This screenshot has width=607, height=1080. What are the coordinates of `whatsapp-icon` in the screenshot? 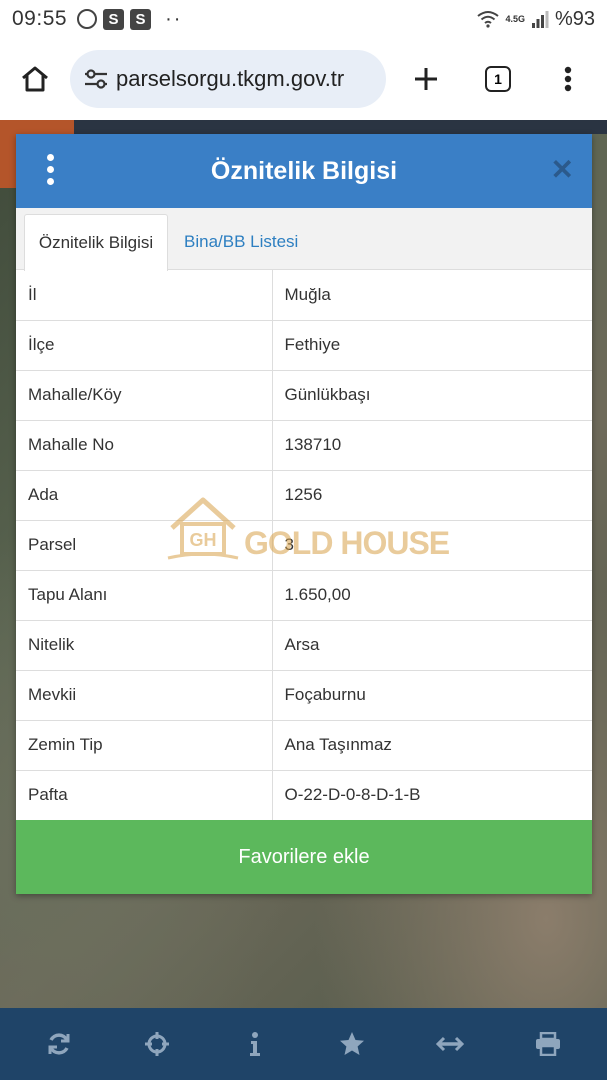 It's located at (87, 19).